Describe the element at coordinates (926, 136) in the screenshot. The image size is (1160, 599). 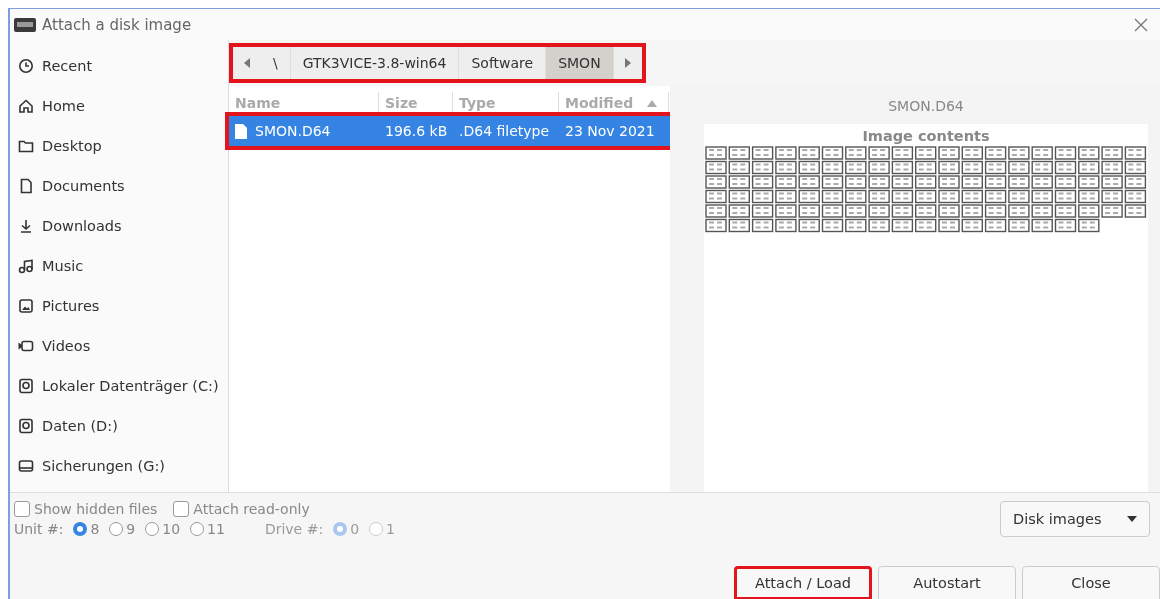
I see `preview-heading: Image contents` at that location.